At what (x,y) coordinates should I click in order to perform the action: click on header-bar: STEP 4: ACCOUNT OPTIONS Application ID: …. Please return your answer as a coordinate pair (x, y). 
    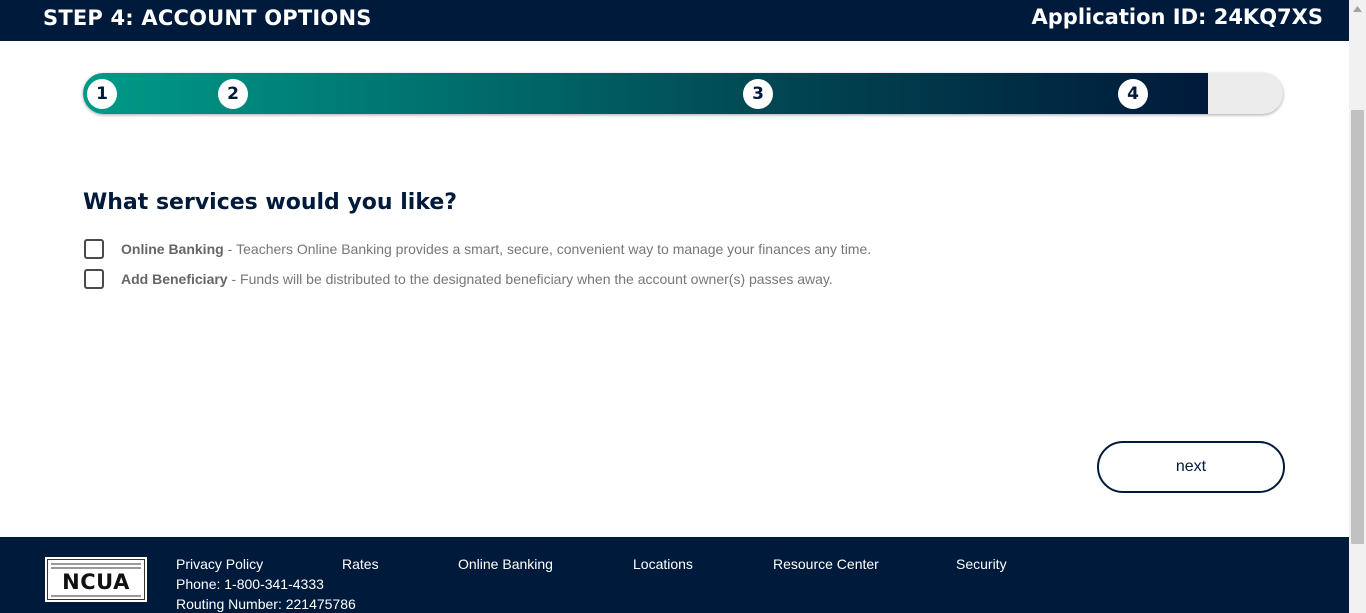
    Looking at the image, I should click on (674, 20).